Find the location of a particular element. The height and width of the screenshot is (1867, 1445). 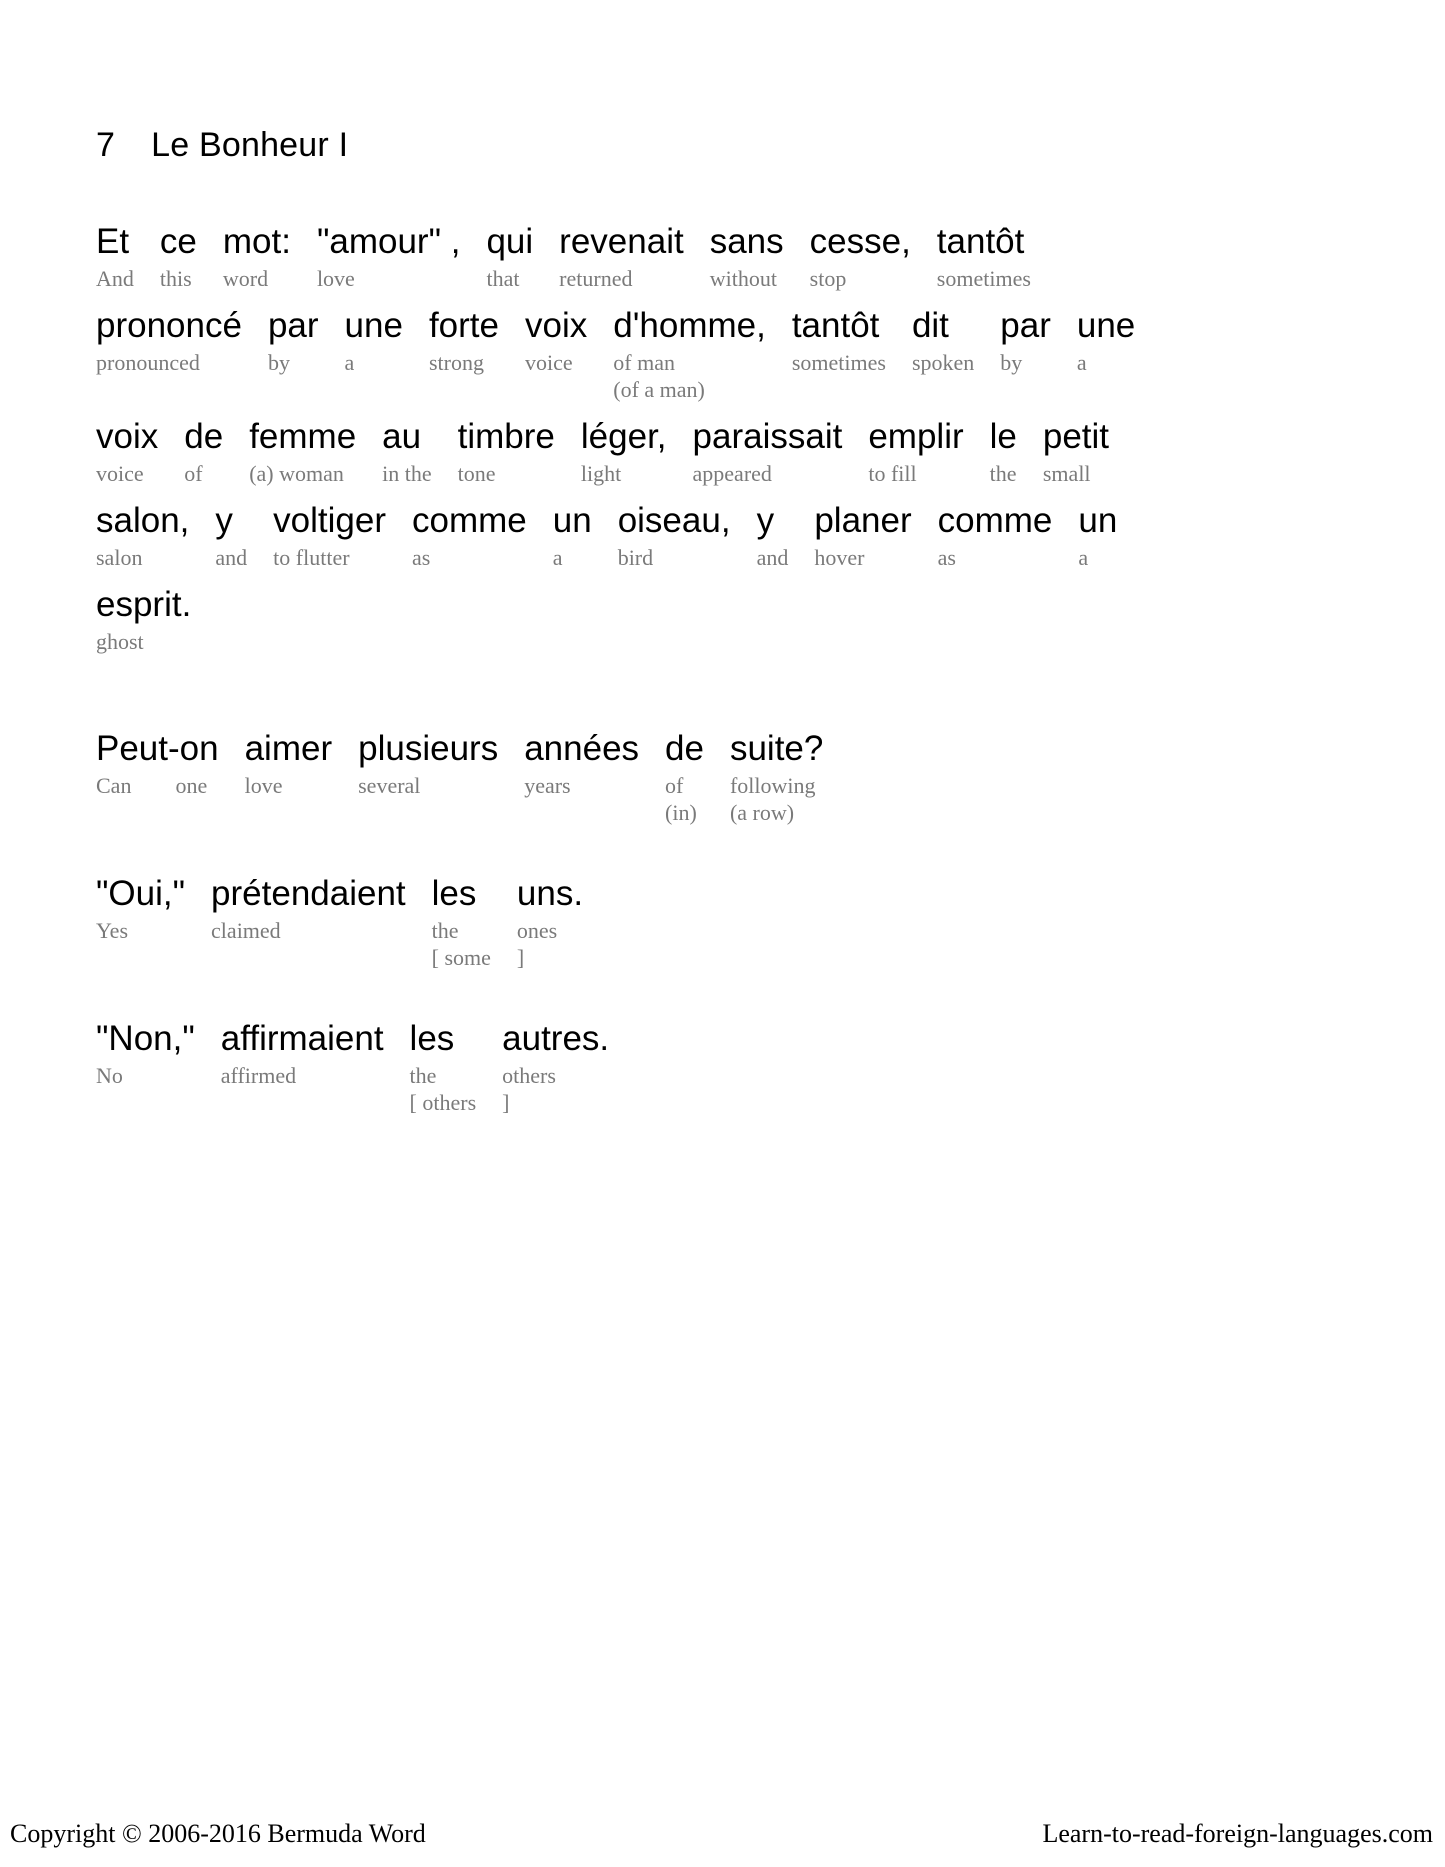

word-column: "amour" , love is located at coordinates (389, 257).